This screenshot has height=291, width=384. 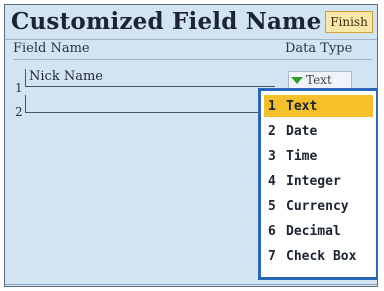 I want to click on dropdown-option-text: 1 Text, so click(x=318, y=106).